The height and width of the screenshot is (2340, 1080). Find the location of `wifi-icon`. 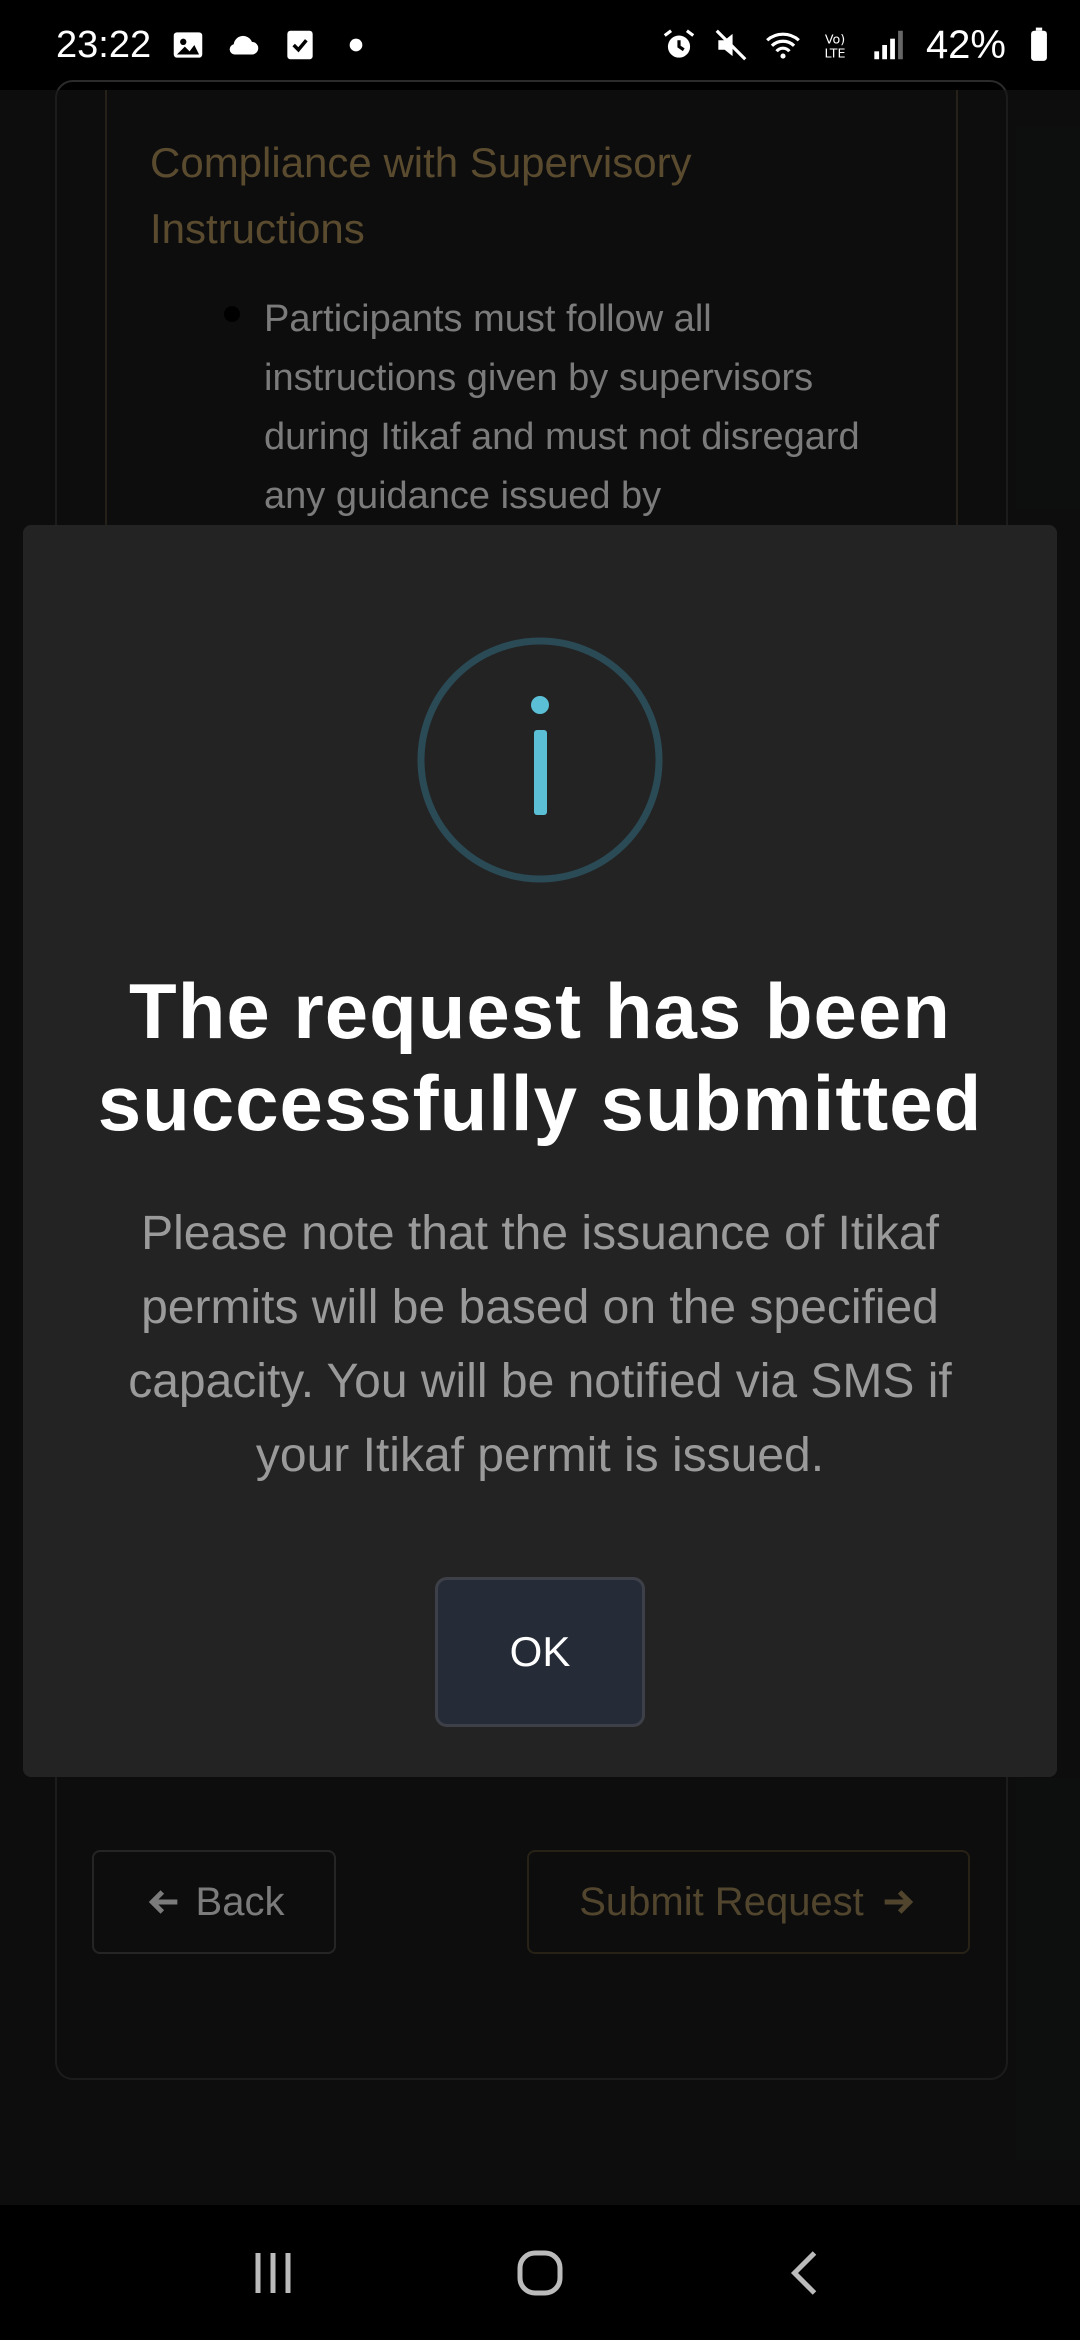

wifi-icon is located at coordinates (783, 45).